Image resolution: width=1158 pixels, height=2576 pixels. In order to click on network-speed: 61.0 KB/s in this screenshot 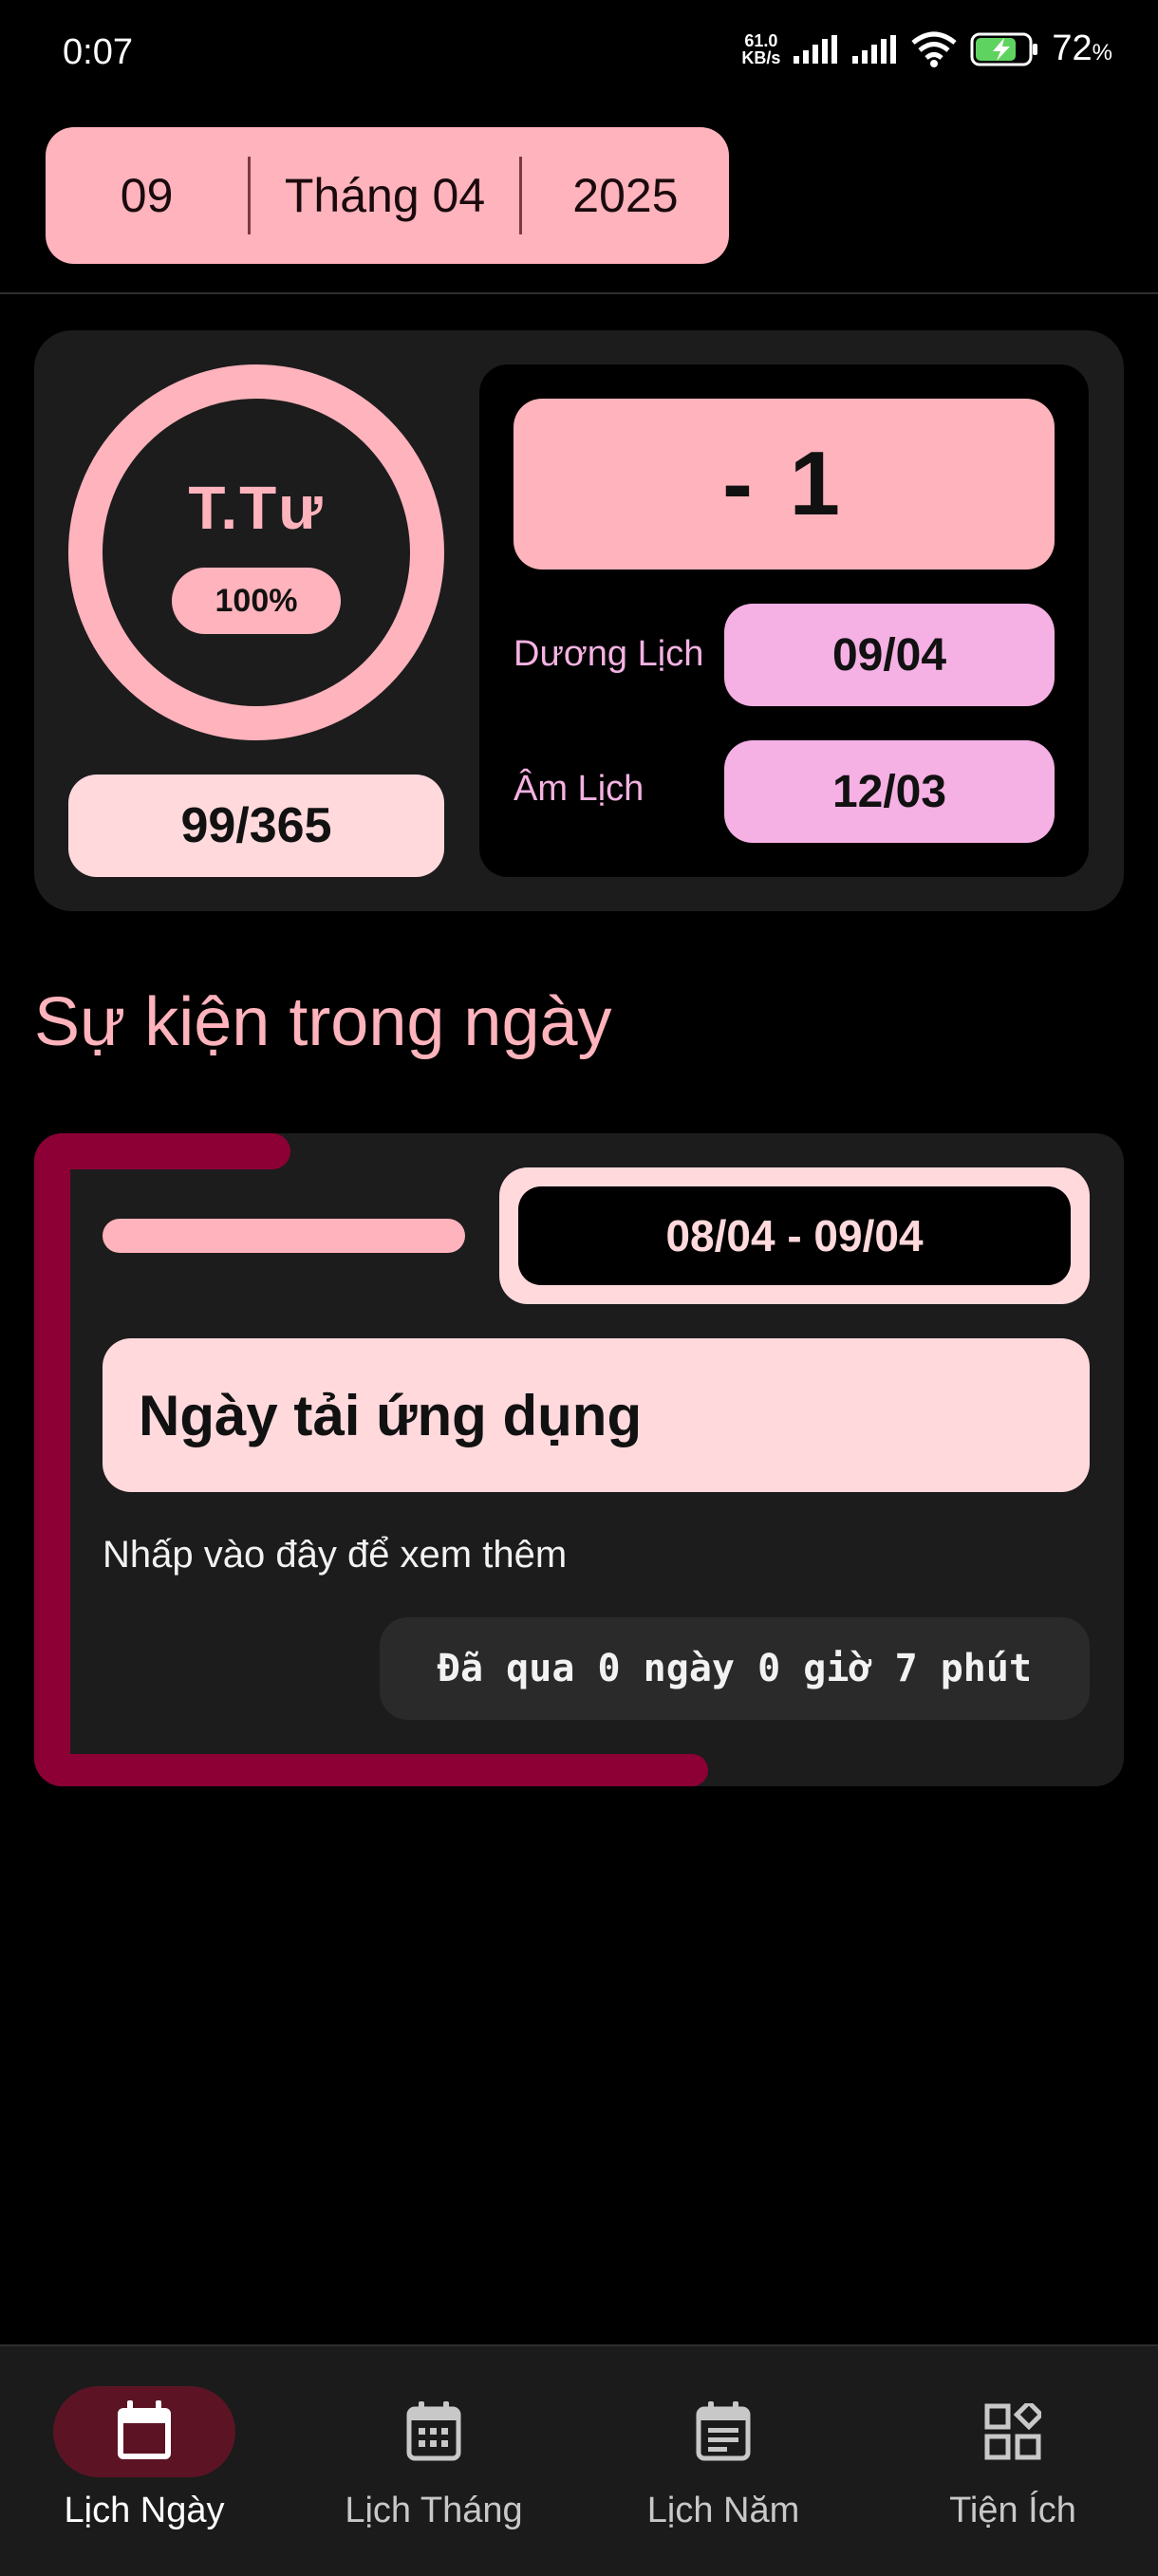, I will do `click(760, 49)`.